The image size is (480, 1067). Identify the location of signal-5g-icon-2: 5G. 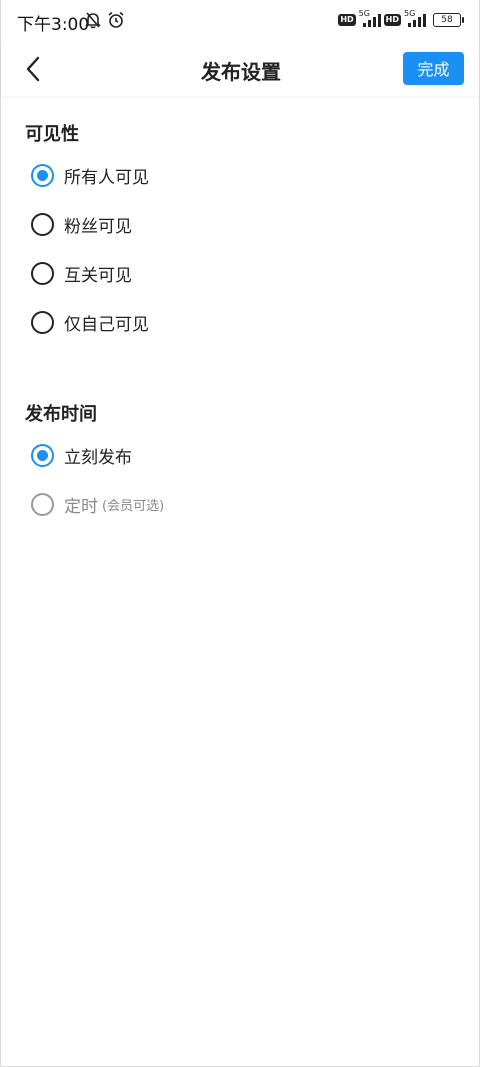
(415, 19).